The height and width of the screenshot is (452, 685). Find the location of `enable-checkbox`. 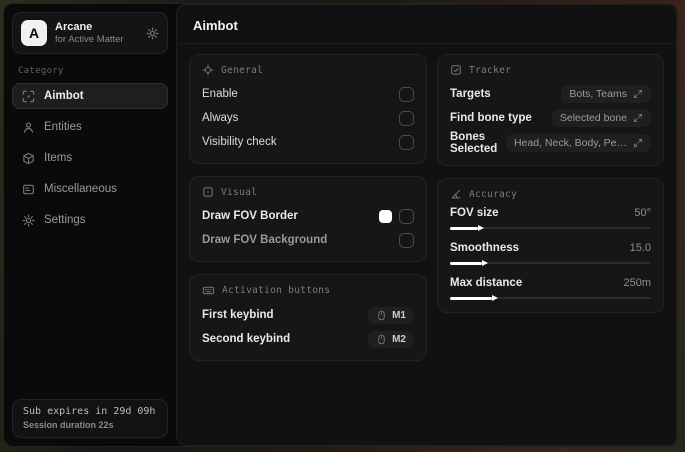

enable-checkbox is located at coordinates (406, 94).